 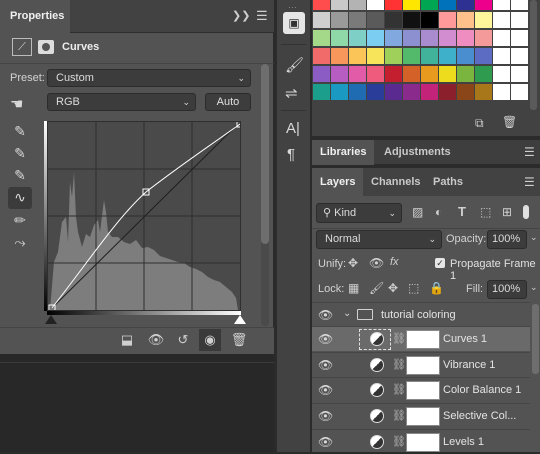 What do you see at coordinates (393, 288) in the screenshot?
I see `lock-position-icon: ✥` at bounding box center [393, 288].